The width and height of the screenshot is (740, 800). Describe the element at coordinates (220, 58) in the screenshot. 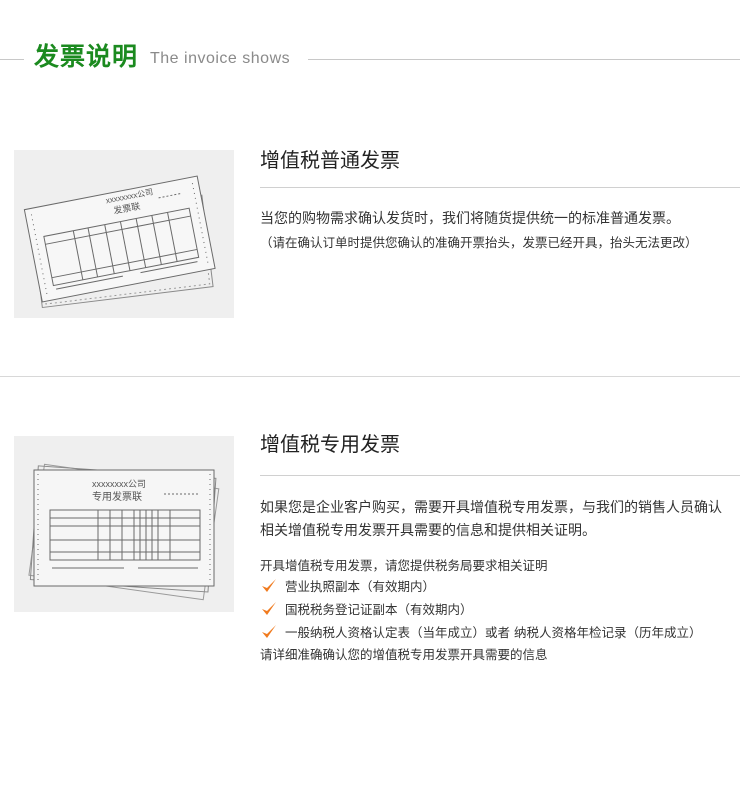

I see `page-subtitle: The invoice shows` at that location.